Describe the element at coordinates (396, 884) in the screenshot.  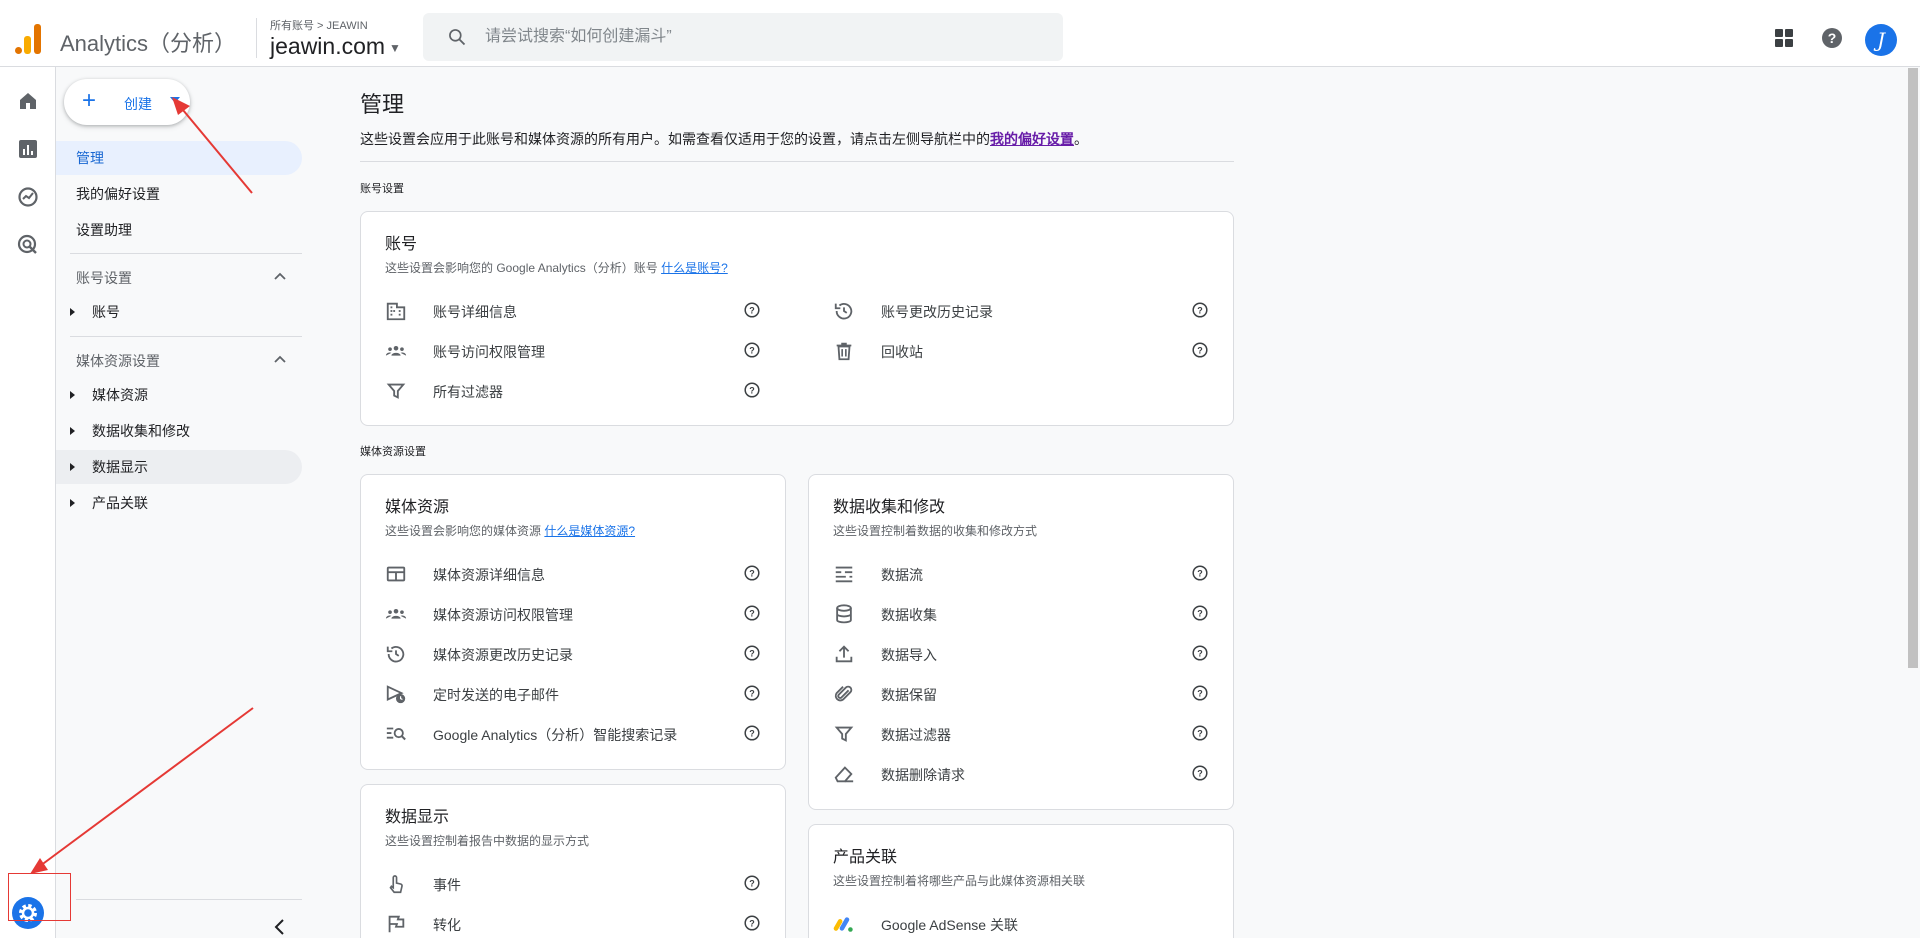
I see `touch-icon` at that location.